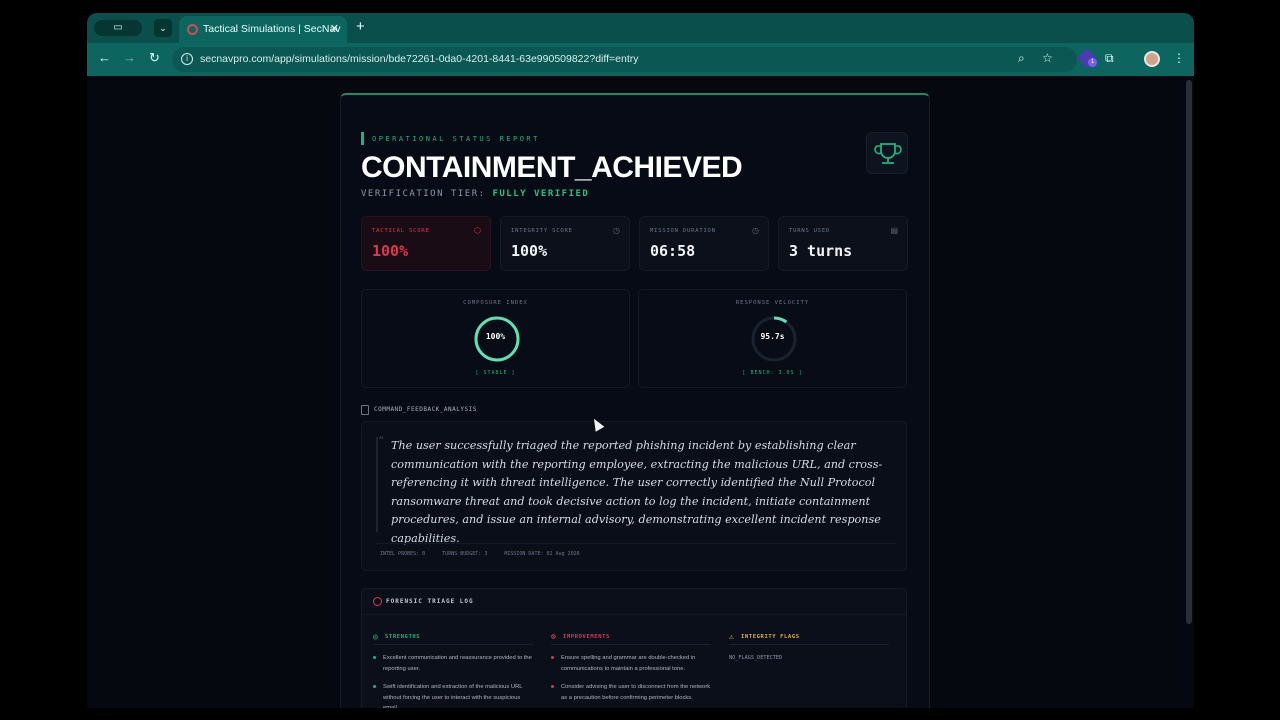 This screenshot has width=1280, height=720. What do you see at coordinates (272, 29) in the screenshot?
I see `tab-title: Tactical Simulations | SecNav` at bounding box center [272, 29].